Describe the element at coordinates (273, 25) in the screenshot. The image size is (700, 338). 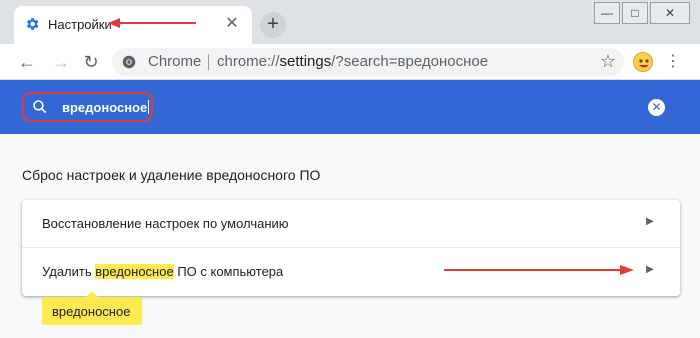
I see `new-tab-button: +` at that location.